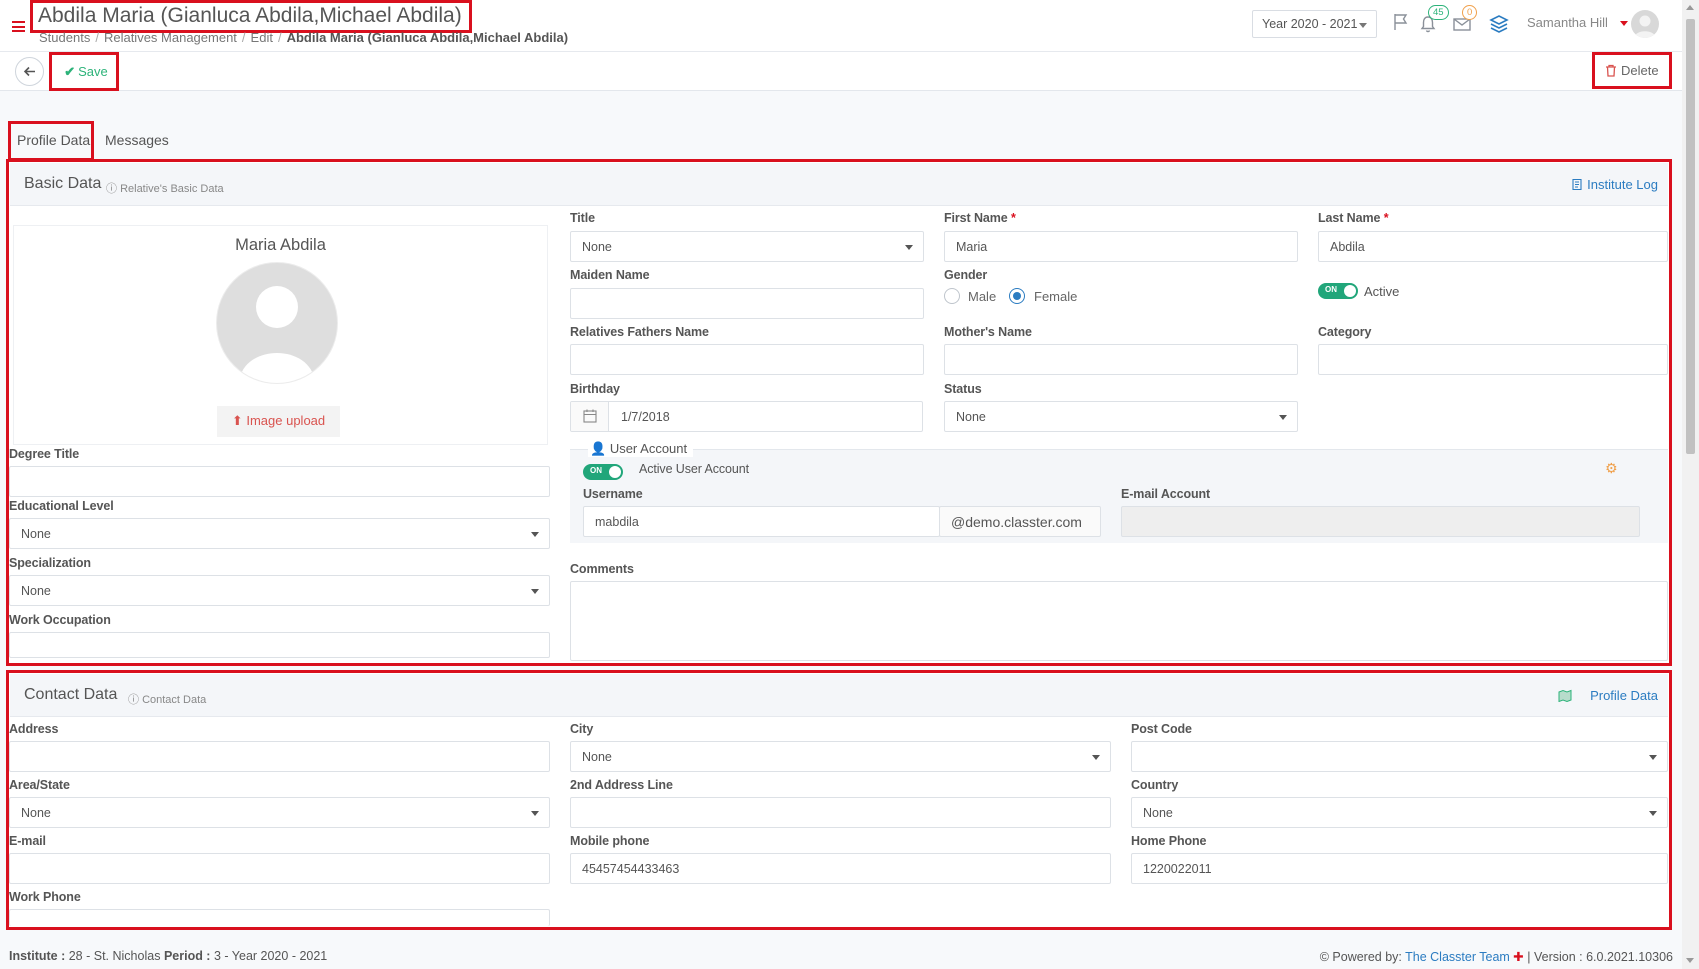  I want to click on institute-label: Institute :, so click(37, 956).